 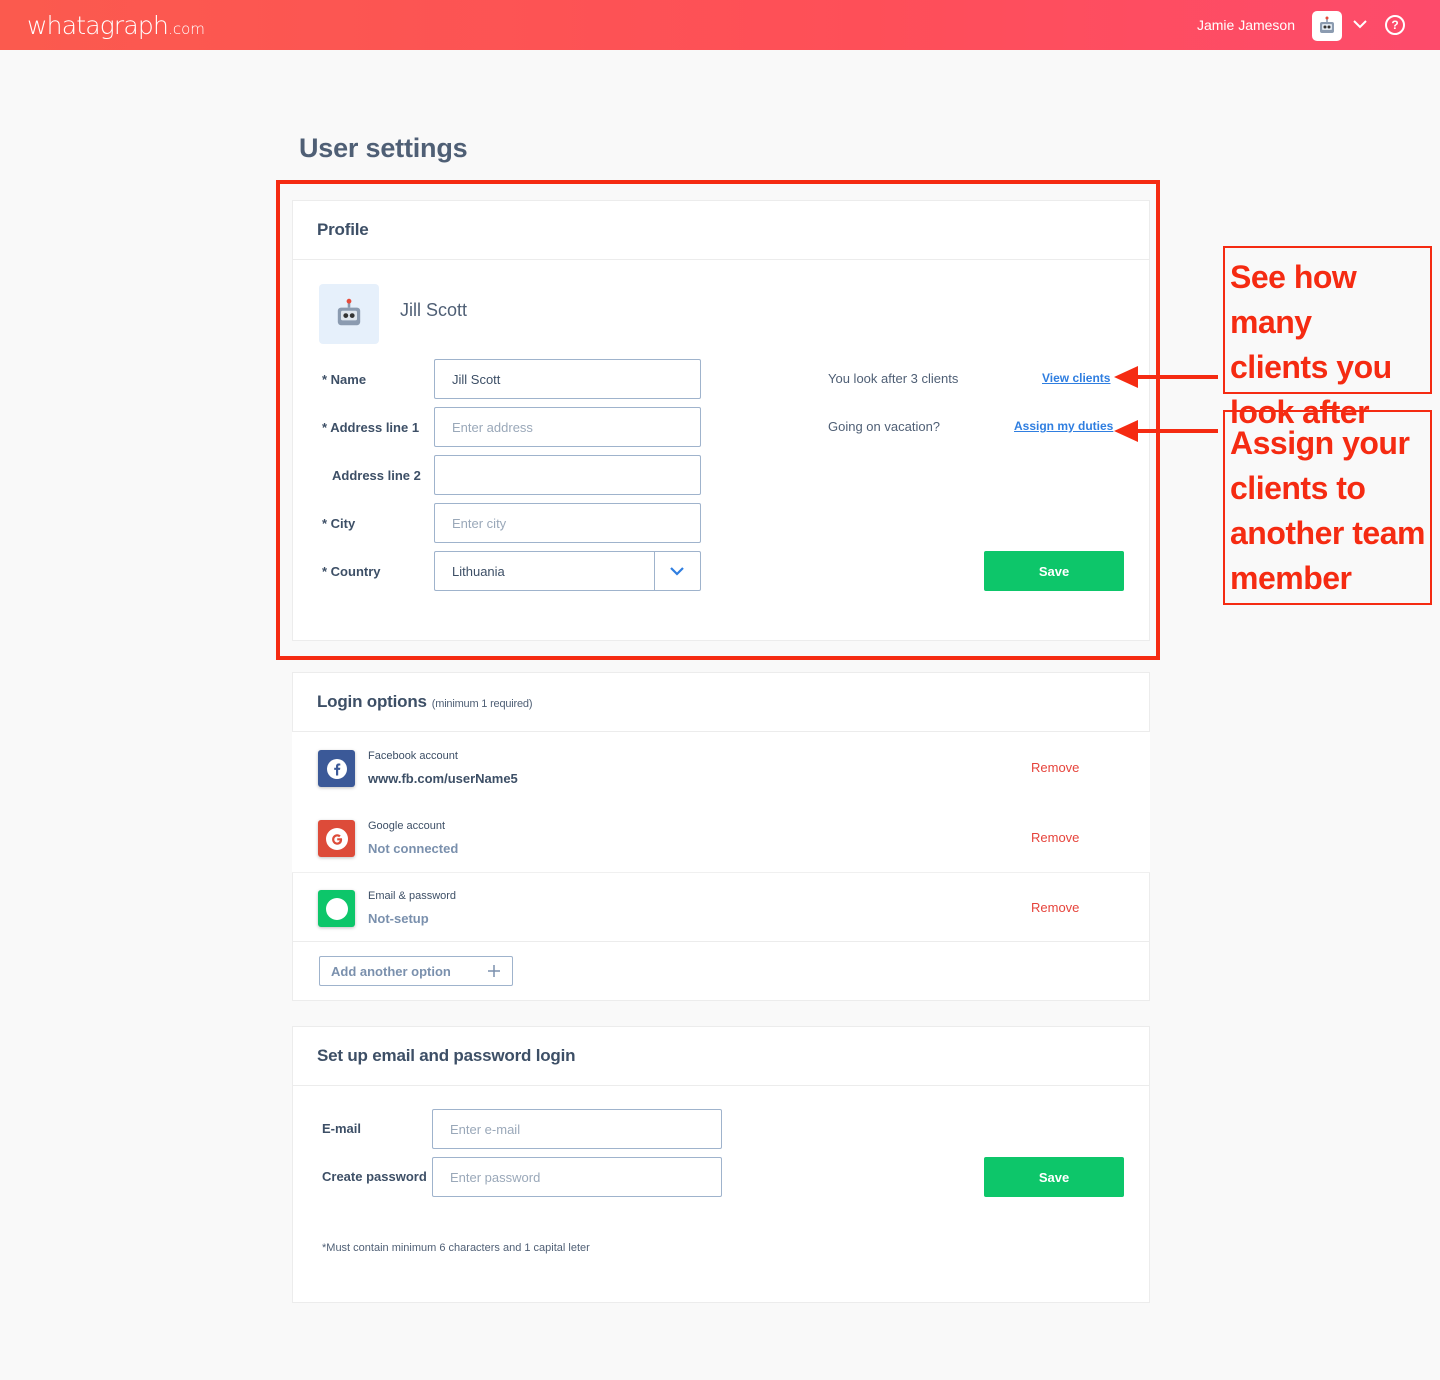 What do you see at coordinates (1311, 367) in the screenshot?
I see `annotation-line: clients you` at bounding box center [1311, 367].